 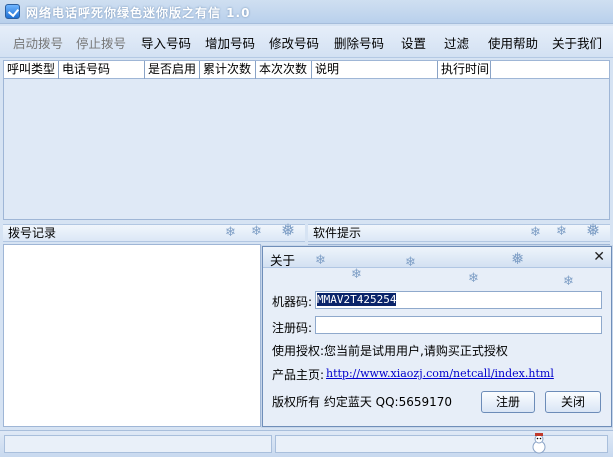 I want to click on about-us-button: 关于我们, so click(x=577, y=42).